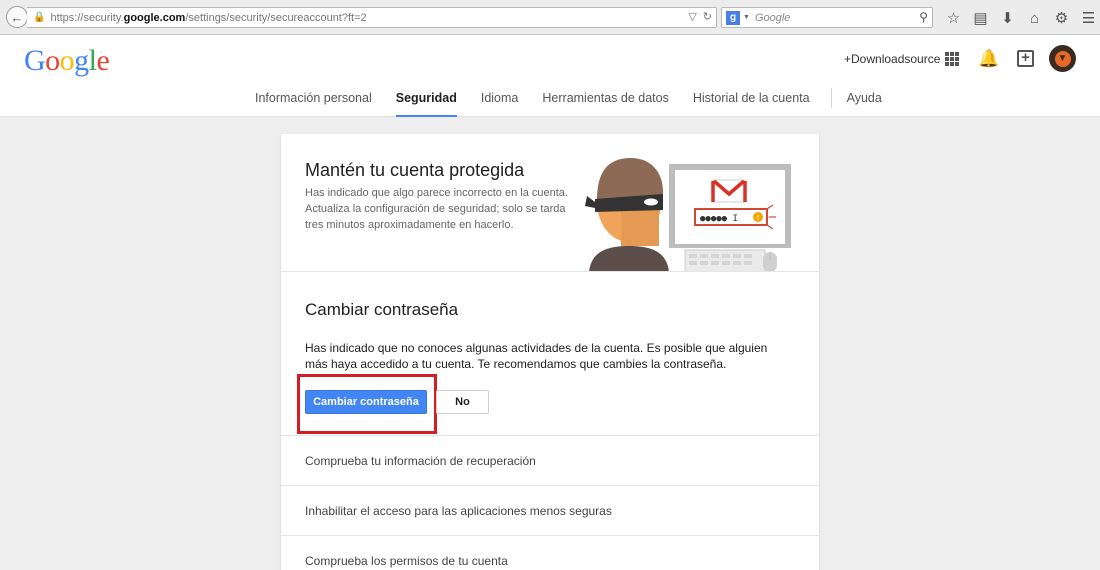 This screenshot has height=570, width=1100. Describe the element at coordinates (719, 219) in the screenshot. I see `password-mask: ●●●●● I` at that location.